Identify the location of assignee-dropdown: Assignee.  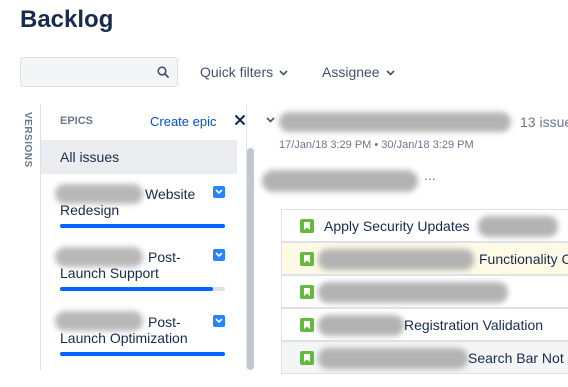
(358, 72).